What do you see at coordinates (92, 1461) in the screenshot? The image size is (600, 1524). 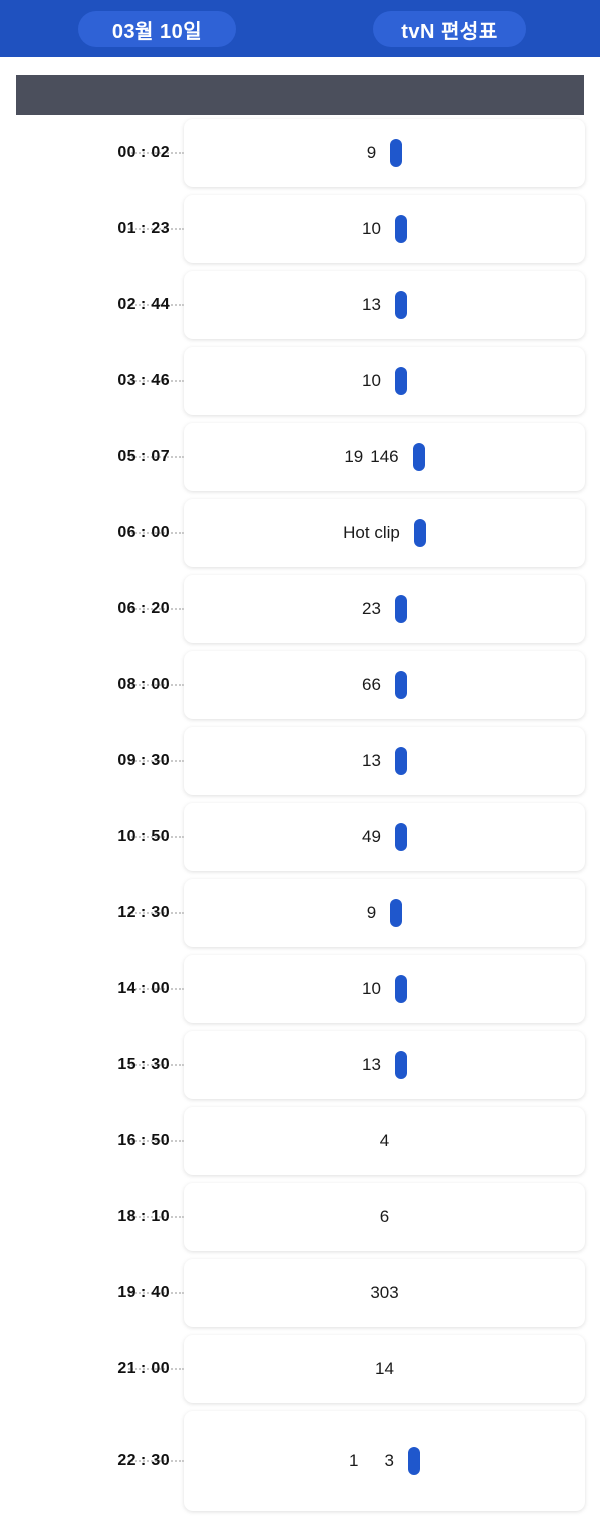 I see `time-column: 22 : 30` at bounding box center [92, 1461].